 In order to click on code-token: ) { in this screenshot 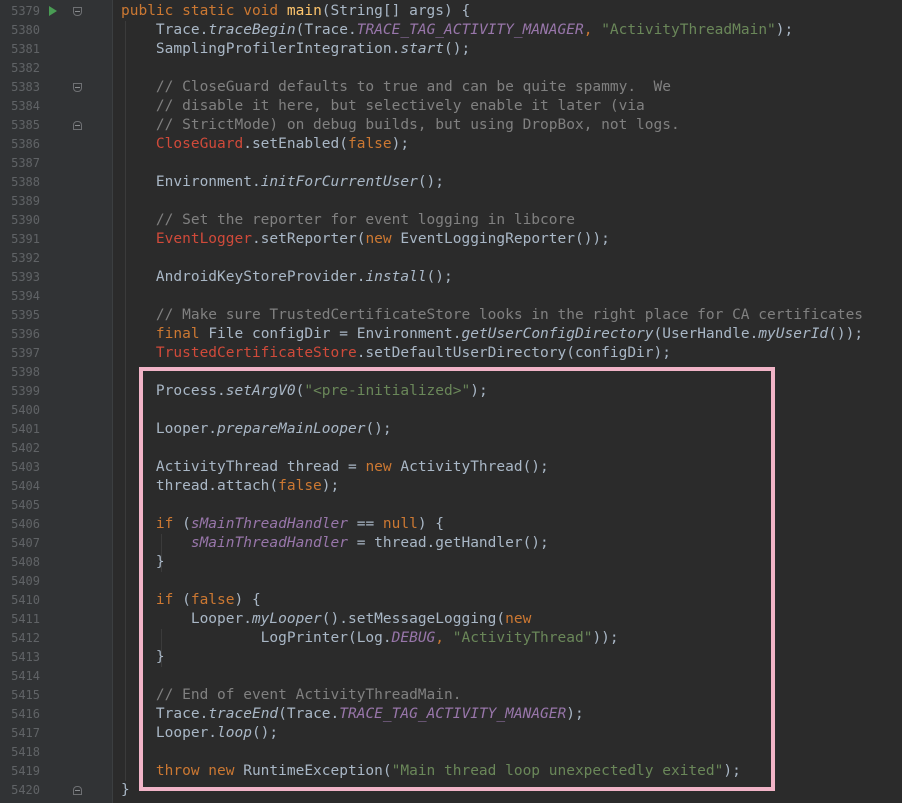, I will do `click(247, 600)`.